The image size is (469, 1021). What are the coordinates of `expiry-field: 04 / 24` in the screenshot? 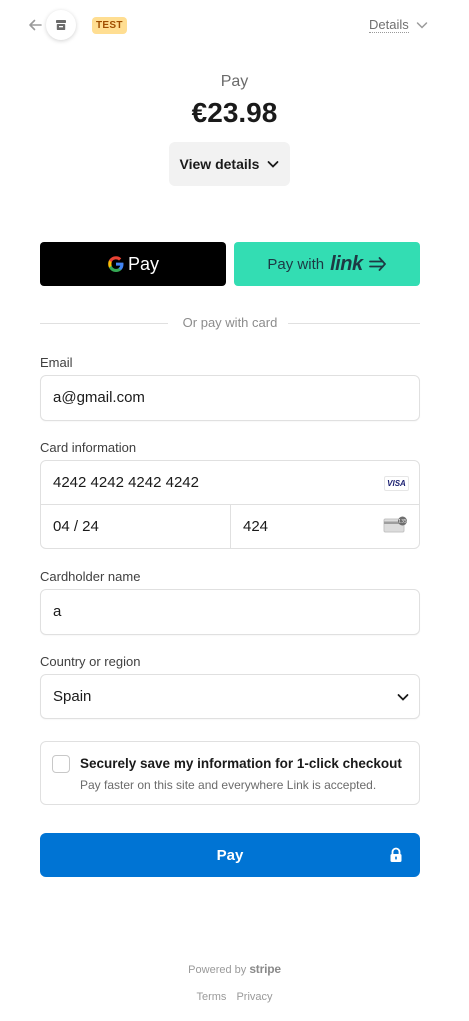 It's located at (76, 527).